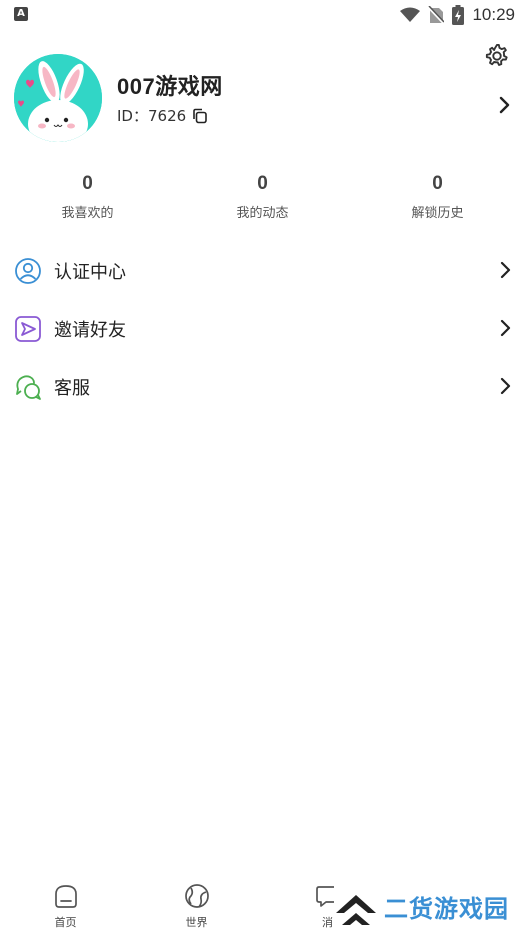 The image size is (525, 933). Describe the element at coordinates (497, 56) in the screenshot. I see `settings-gear-icon` at that location.